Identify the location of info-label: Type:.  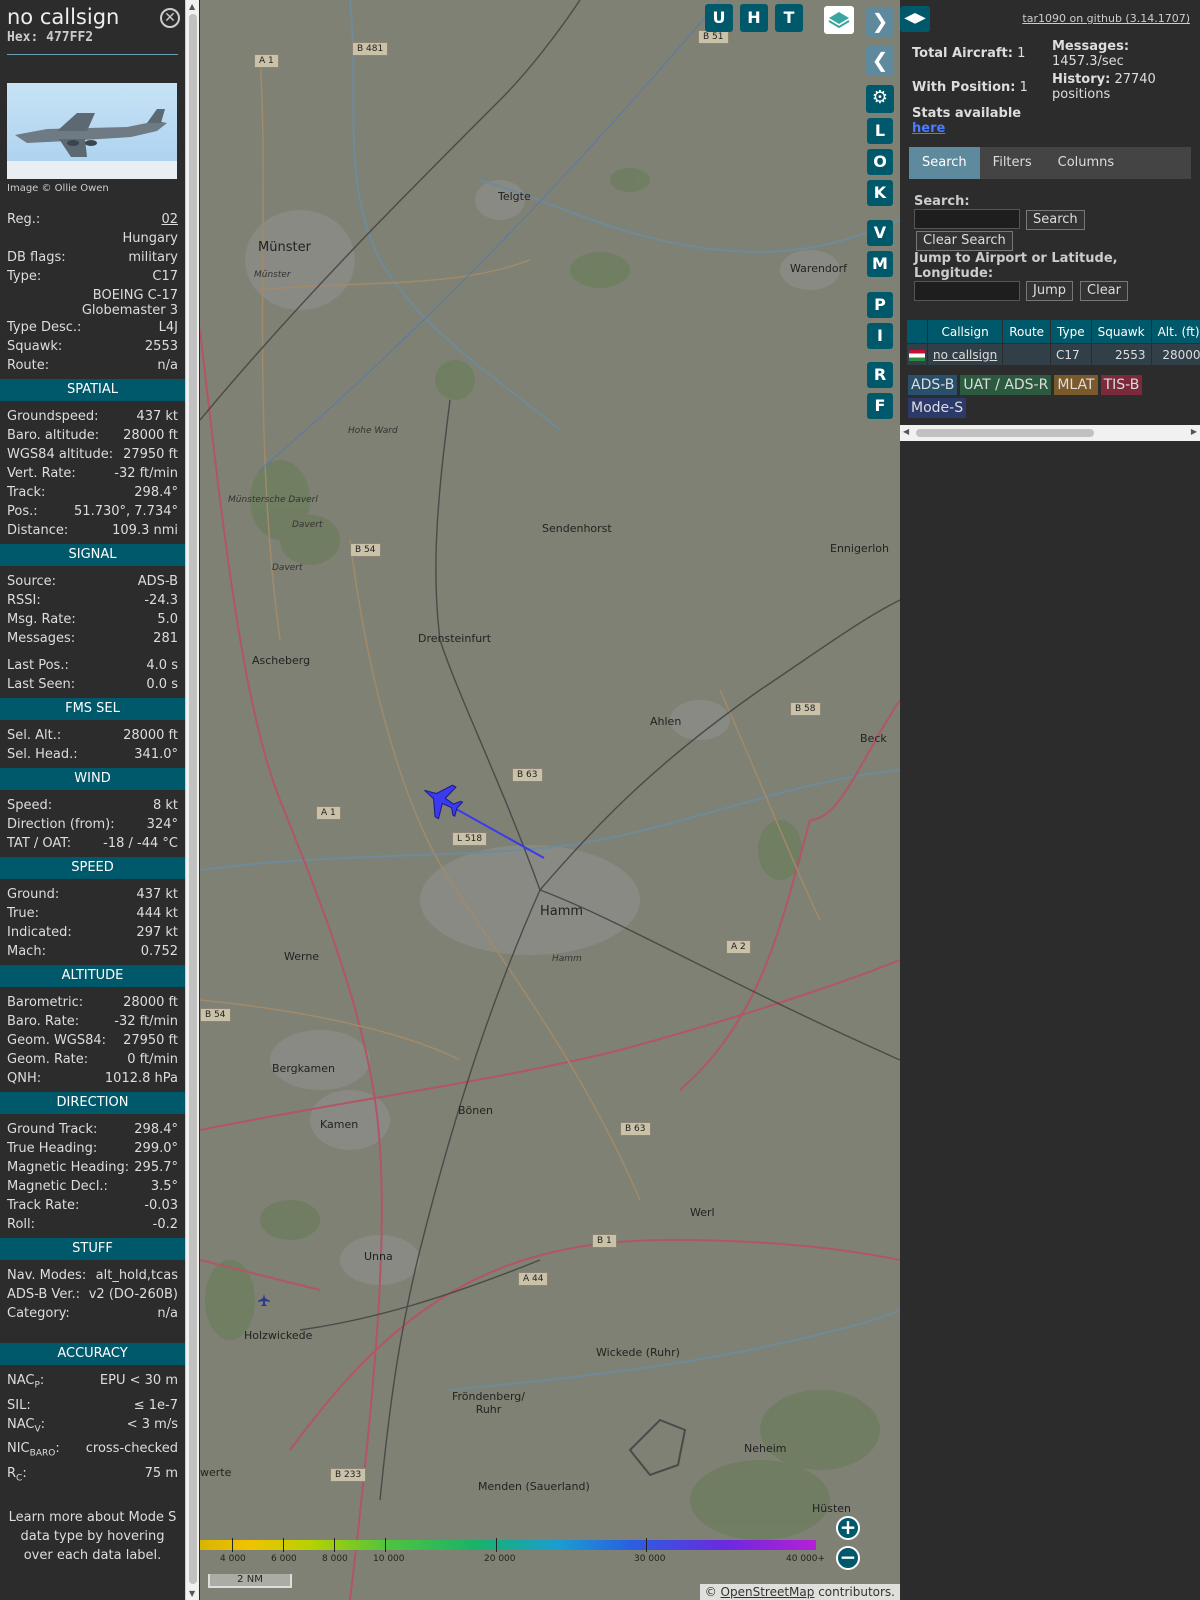
(24, 276).